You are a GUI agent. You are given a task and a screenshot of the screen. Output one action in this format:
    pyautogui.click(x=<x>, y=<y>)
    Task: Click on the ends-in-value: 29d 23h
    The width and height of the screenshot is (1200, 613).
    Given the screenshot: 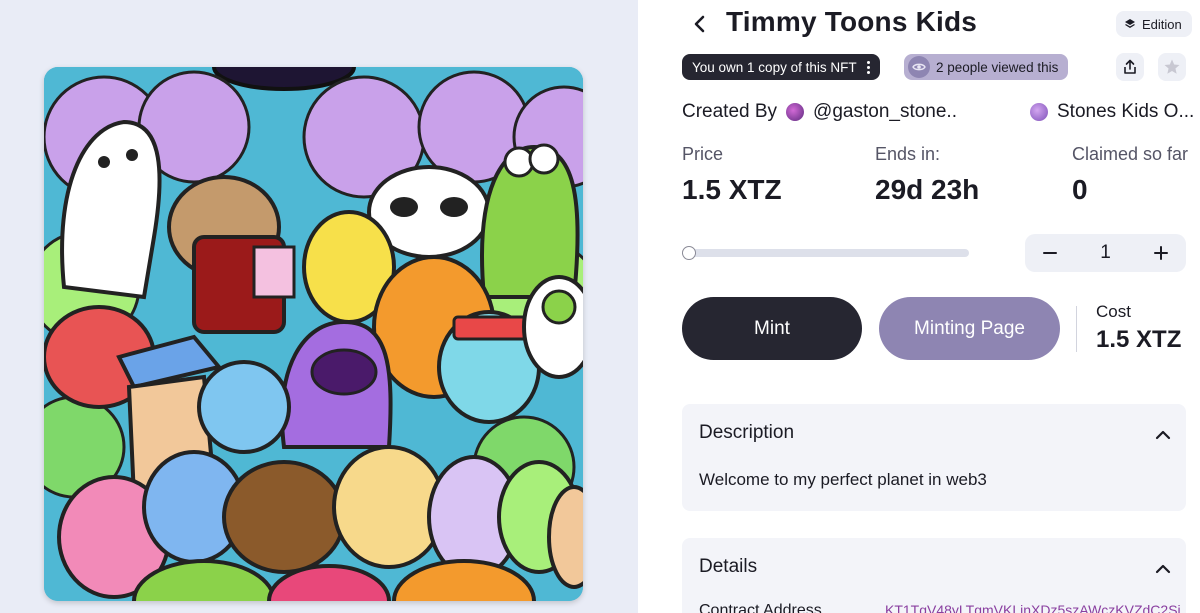 What is the action you would take?
    pyautogui.click(x=927, y=189)
    